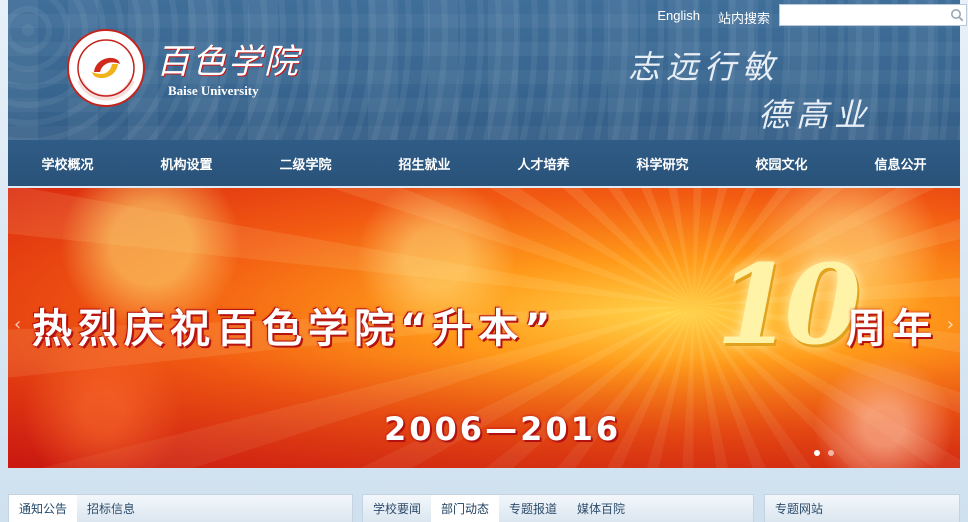 This screenshot has height=522, width=968. I want to click on university-name-en: Baise University, so click(213, 90).